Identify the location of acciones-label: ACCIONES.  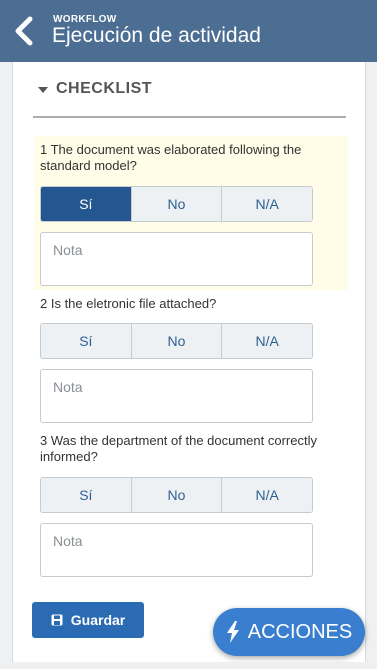
(300, 631).